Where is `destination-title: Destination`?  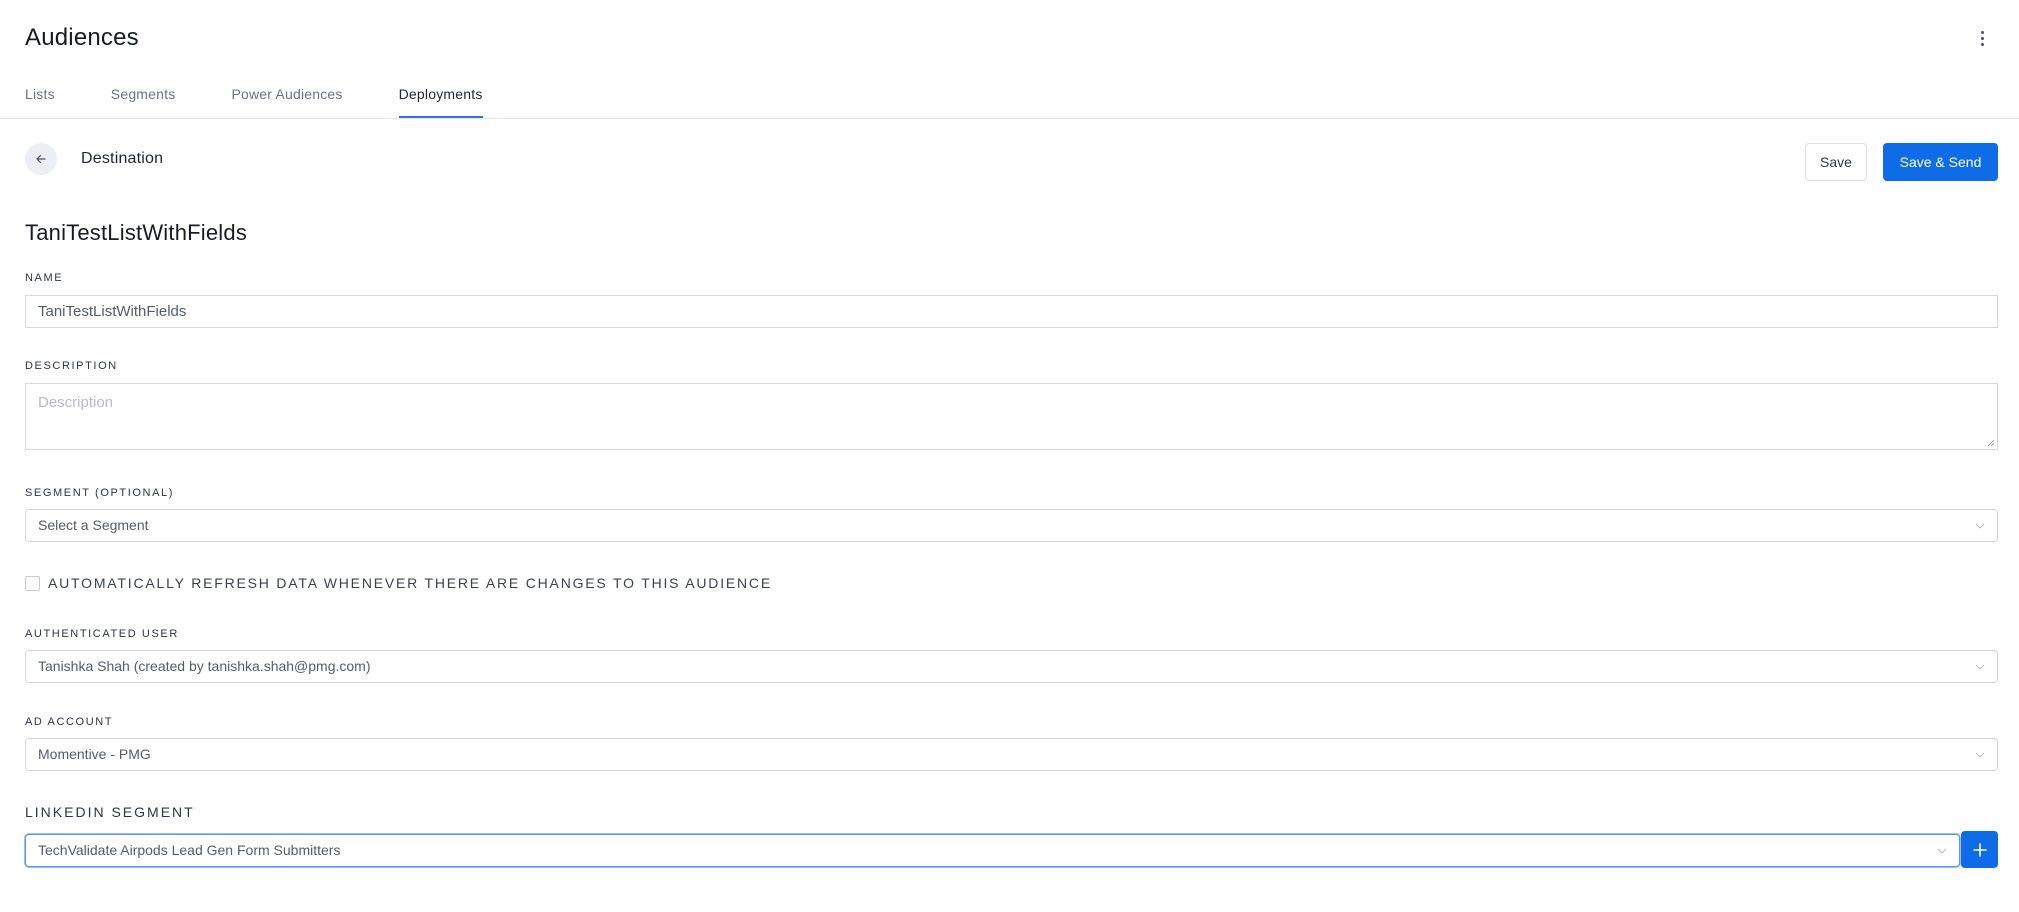
destination-title: Destination is located at coordinates (122, 158).